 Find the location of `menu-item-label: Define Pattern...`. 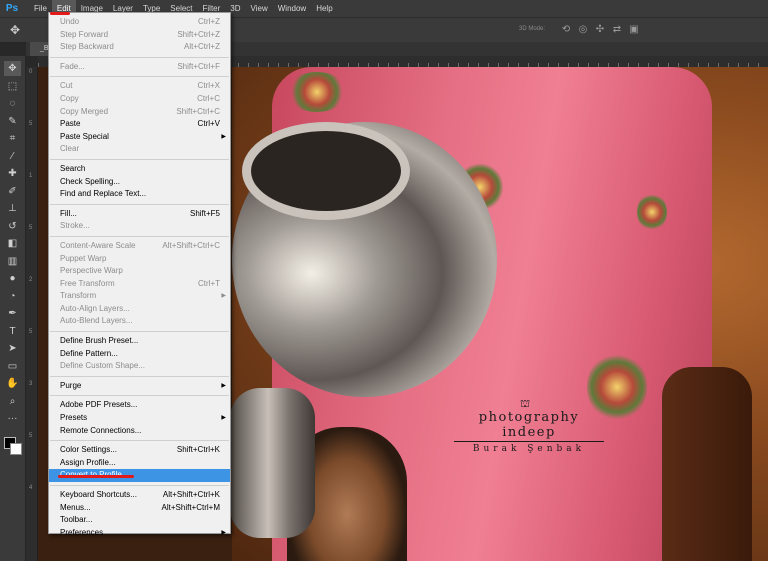

menu-item-label: Define Pattern... is located at coordinates (89, 353).